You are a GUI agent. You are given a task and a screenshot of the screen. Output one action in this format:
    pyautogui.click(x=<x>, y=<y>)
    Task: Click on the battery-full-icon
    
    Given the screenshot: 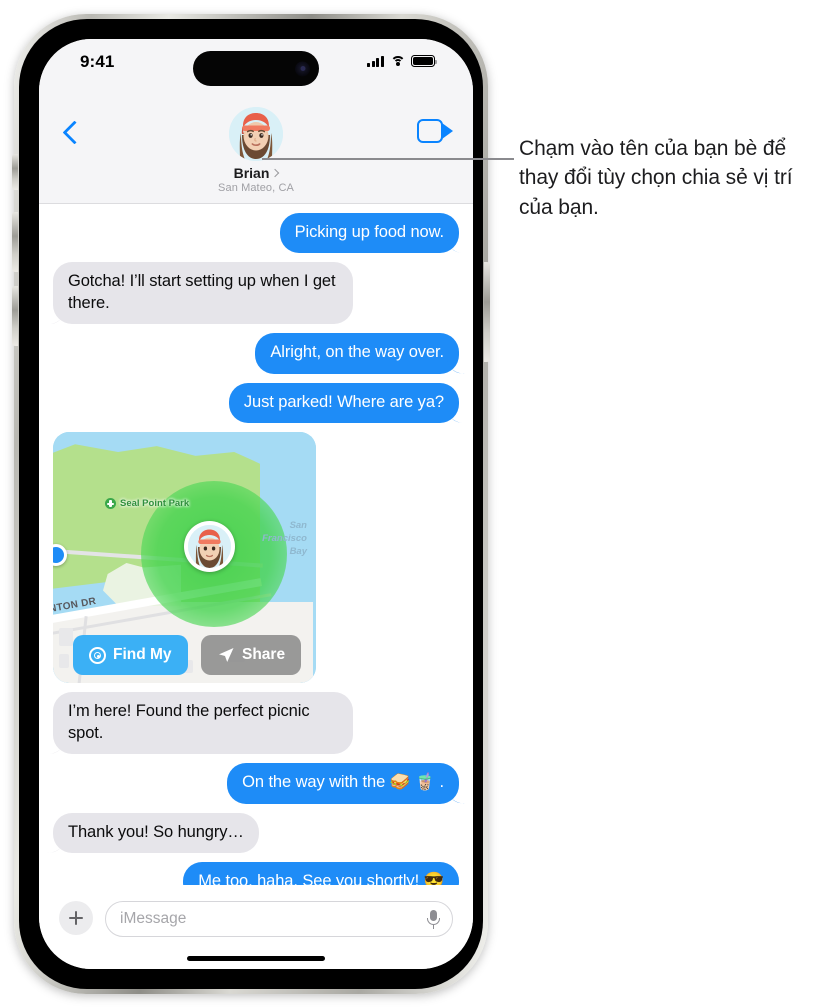 What is the action you would take?
    pyautogui.click(x=424, y=61)
    